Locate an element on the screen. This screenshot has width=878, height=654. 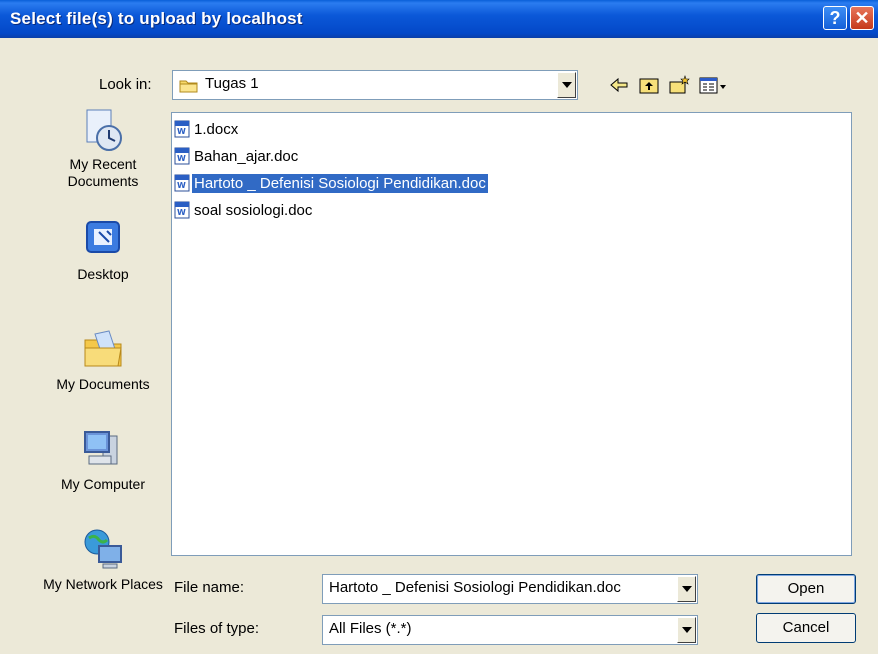
file-item: W 1.docx is located at coordinates (207, 129).